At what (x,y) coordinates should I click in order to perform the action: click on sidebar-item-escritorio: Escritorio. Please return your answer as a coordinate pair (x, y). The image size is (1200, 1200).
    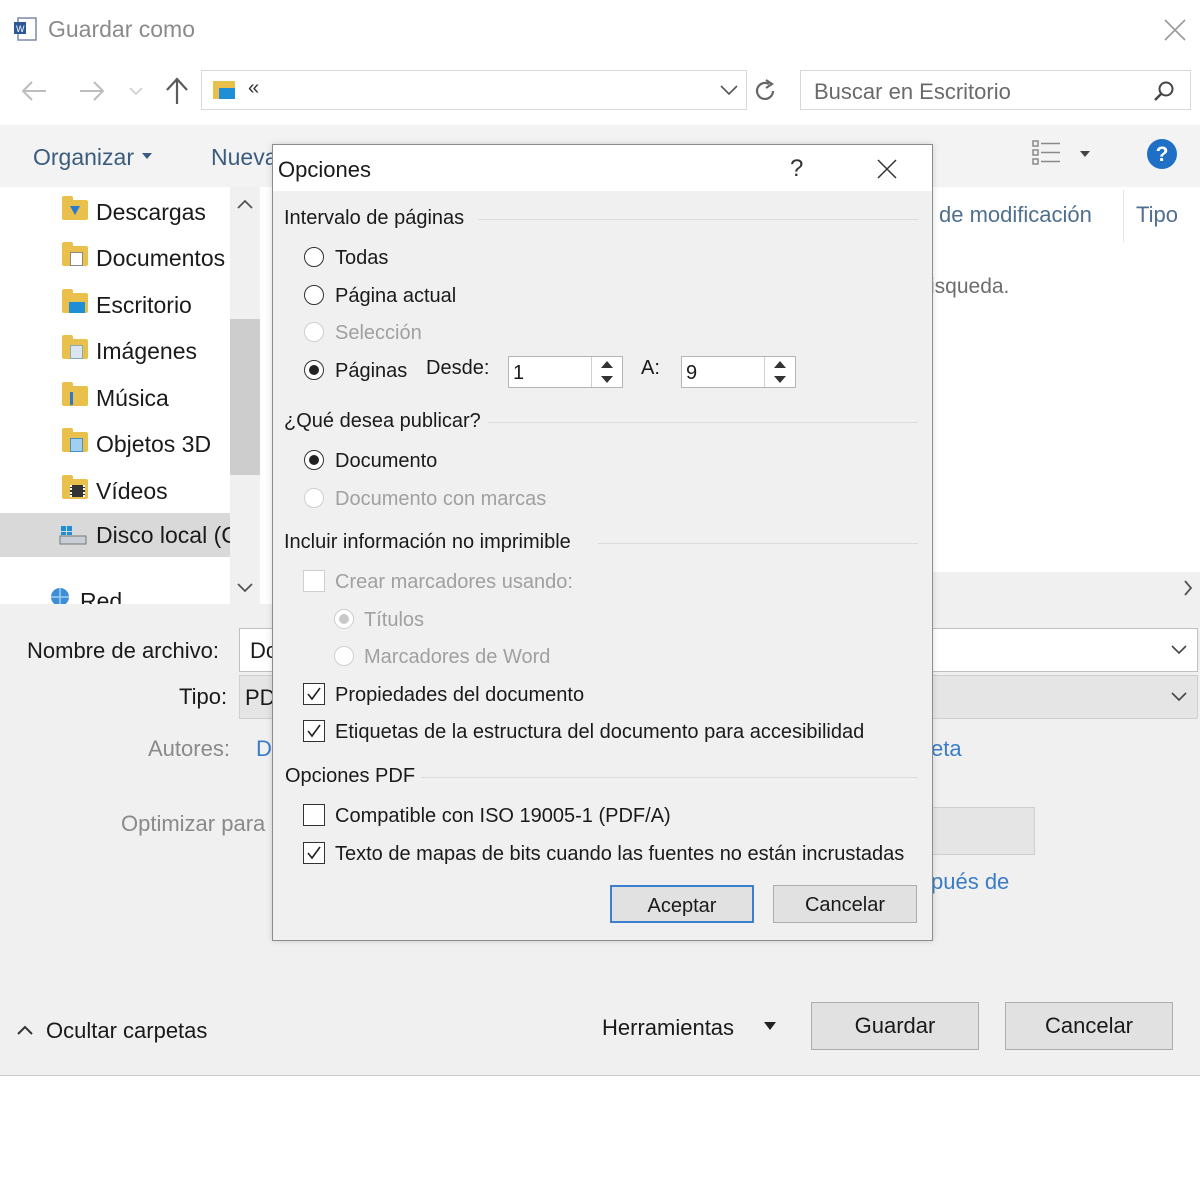
    Looking at the image, I should click on (115, 306).